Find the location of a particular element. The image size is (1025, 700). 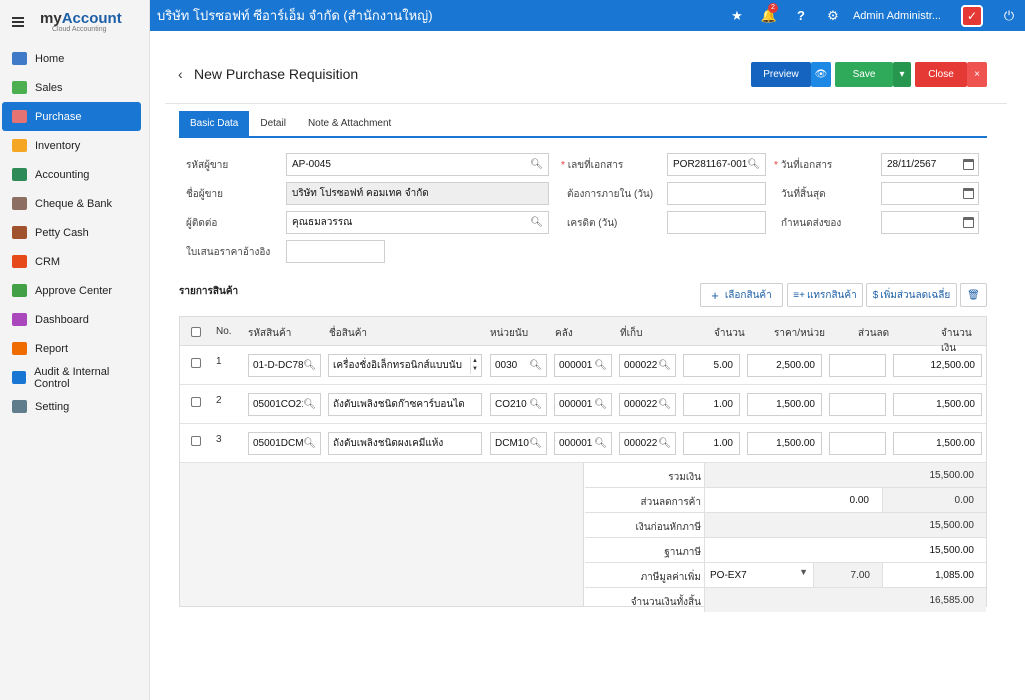

quote-ref-input is located at coordinates (335, 251).